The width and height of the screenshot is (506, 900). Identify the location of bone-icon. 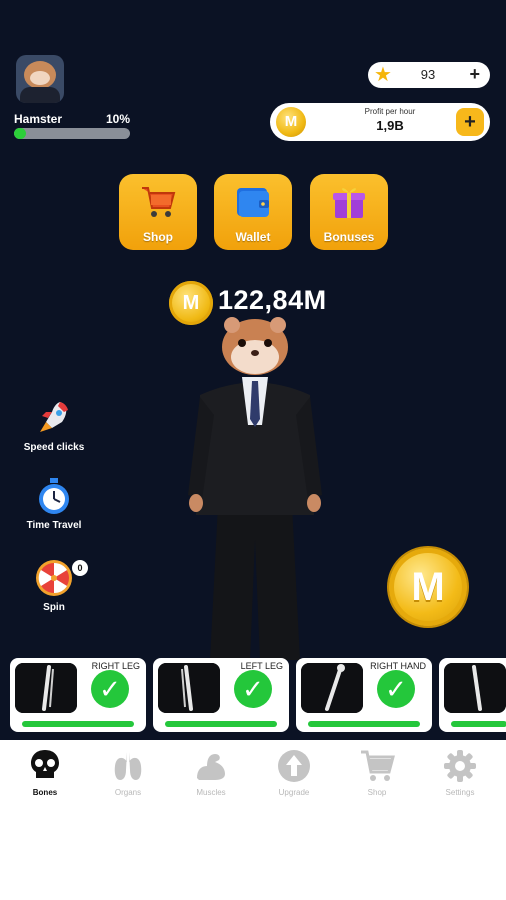
(475, 688).